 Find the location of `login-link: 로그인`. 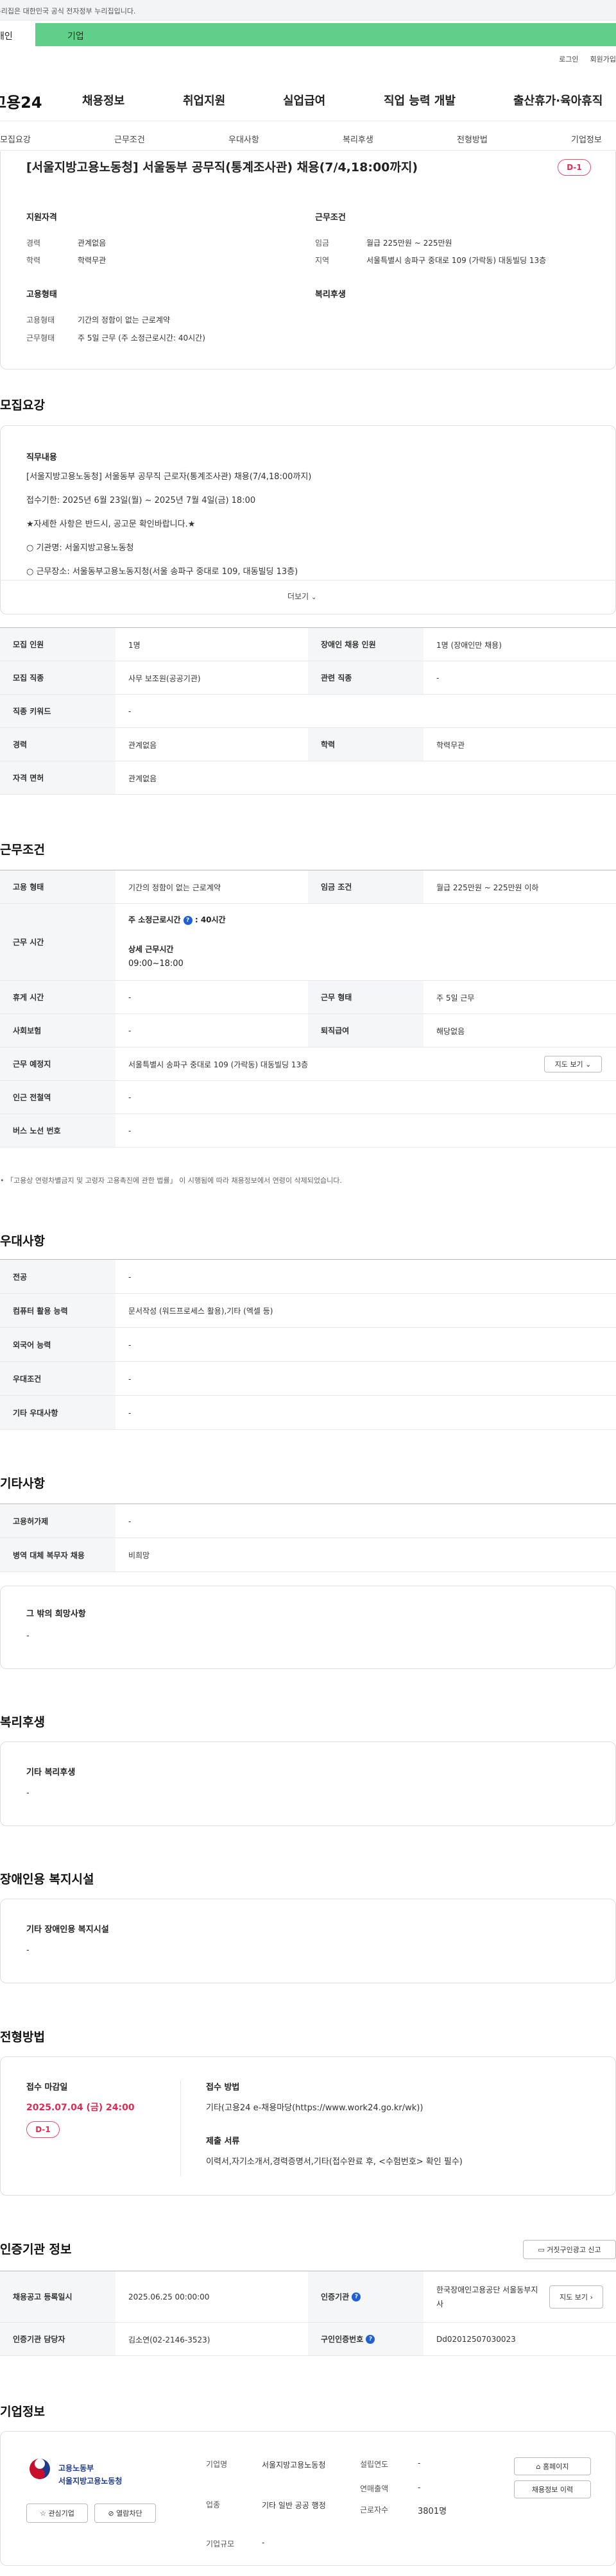

login-link: 로그인 is located at coordinates (569, 59).